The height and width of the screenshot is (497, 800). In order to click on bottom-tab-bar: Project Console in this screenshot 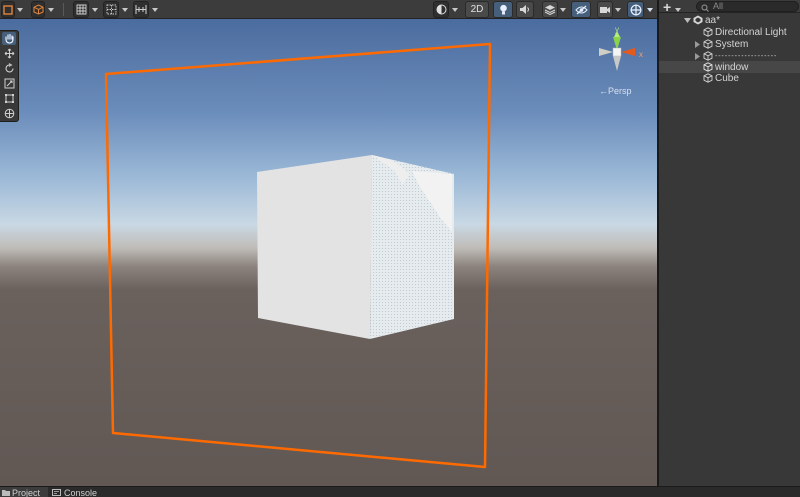, I will do `click(400, 491)`.